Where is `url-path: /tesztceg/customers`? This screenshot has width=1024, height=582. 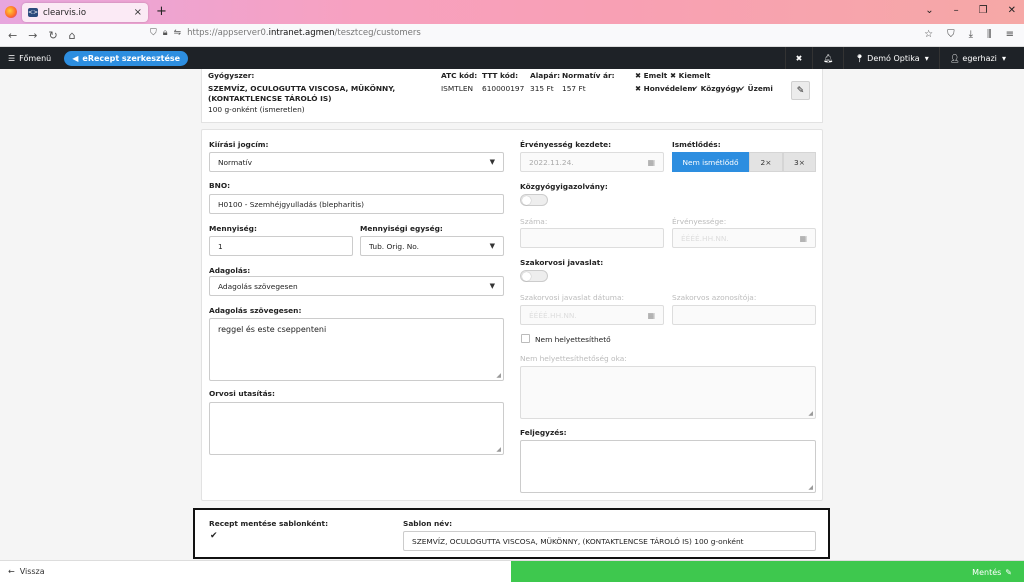
url-path: /tesztceg/customers is located at coordinates (377, 33).